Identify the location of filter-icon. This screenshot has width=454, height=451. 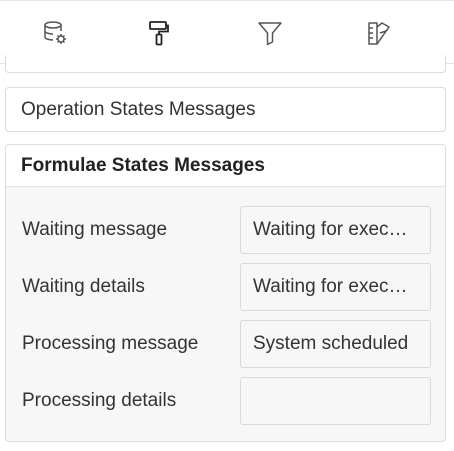
(270, 33).